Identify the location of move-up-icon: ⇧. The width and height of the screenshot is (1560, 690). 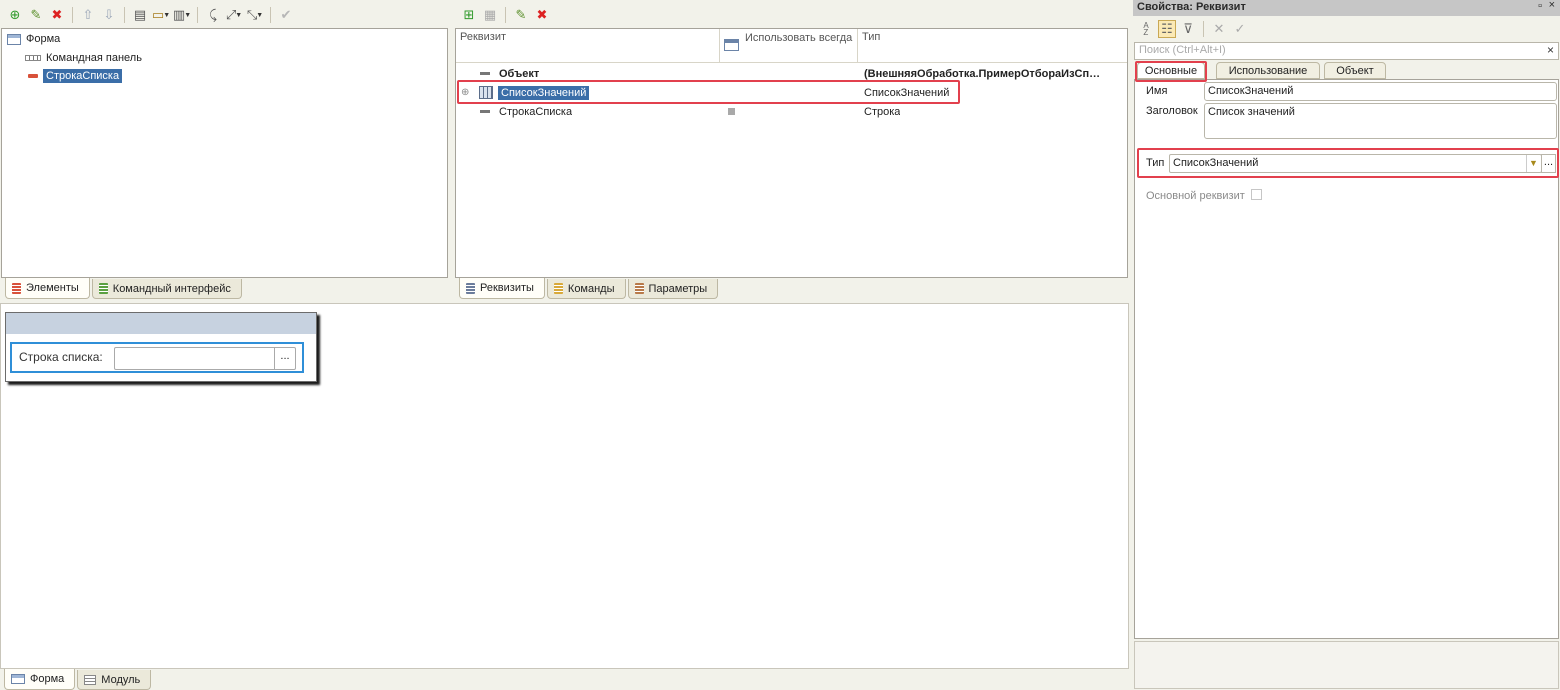
(88, 15).